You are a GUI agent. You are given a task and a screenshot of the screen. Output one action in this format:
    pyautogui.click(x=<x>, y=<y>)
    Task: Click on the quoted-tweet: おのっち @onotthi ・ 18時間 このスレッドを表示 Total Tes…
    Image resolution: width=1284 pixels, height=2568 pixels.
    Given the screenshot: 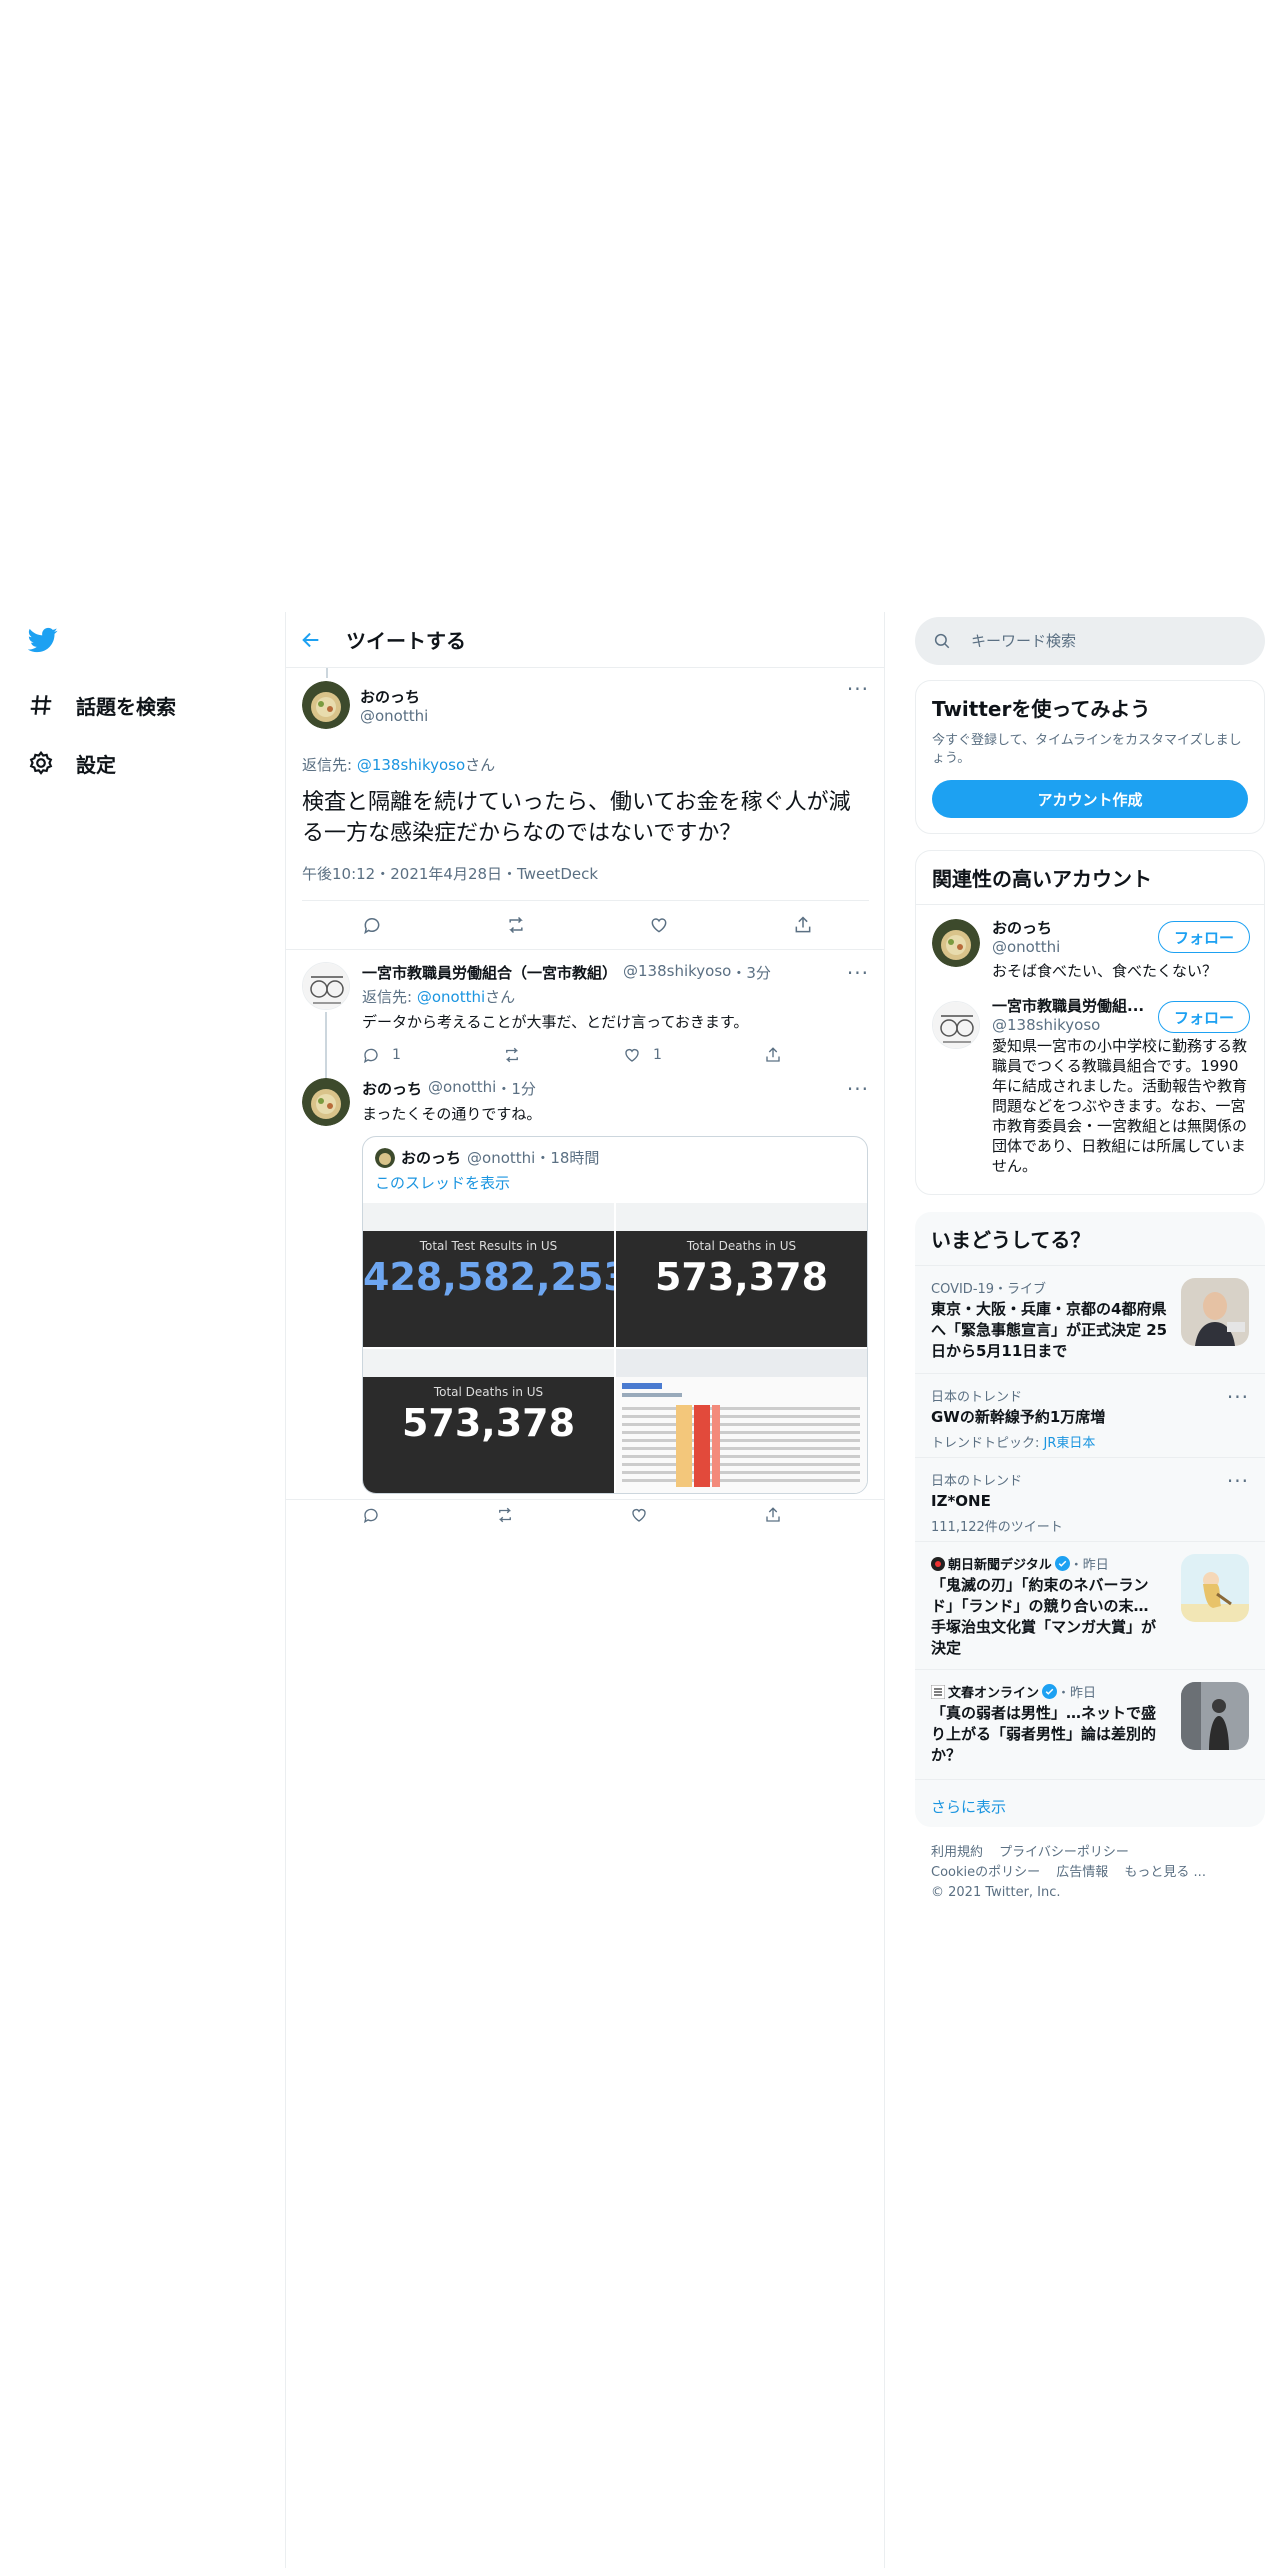 What is the action you would take?
    pyautogui.click(x=615, y=1315)
    